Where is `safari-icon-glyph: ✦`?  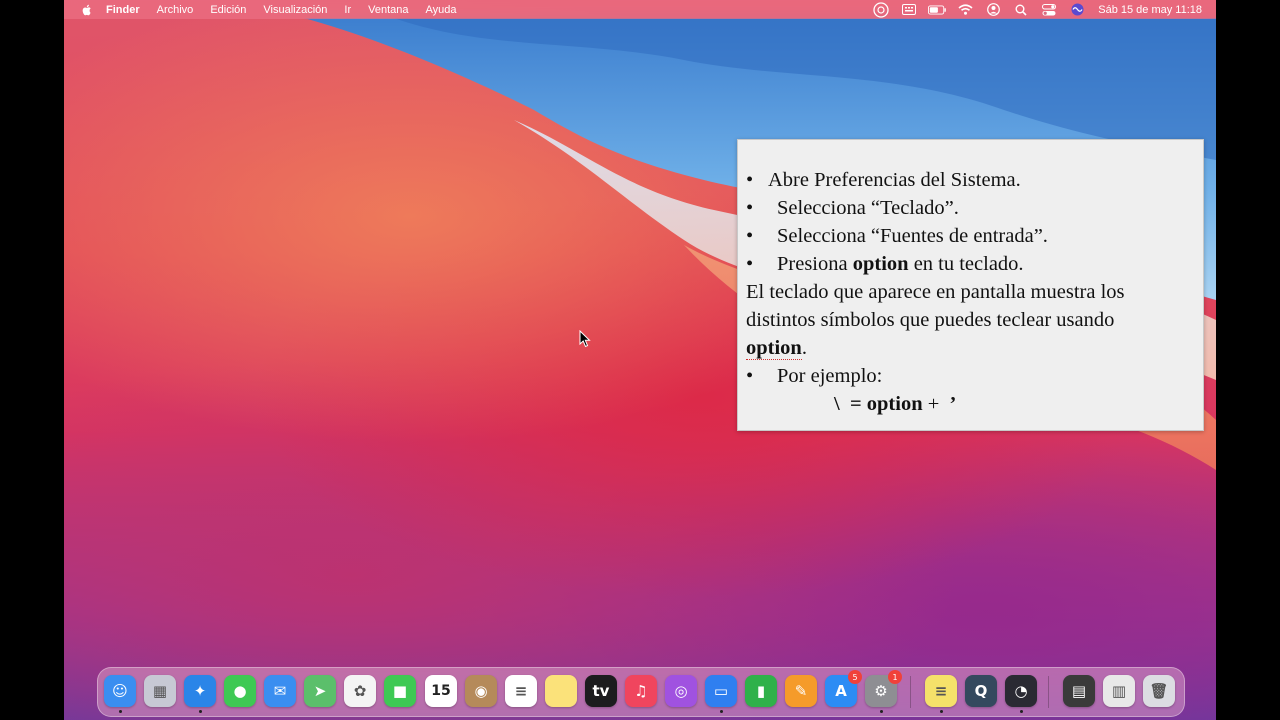
safari-icon-glyph: ✦ is located at coordinates (200, 691).